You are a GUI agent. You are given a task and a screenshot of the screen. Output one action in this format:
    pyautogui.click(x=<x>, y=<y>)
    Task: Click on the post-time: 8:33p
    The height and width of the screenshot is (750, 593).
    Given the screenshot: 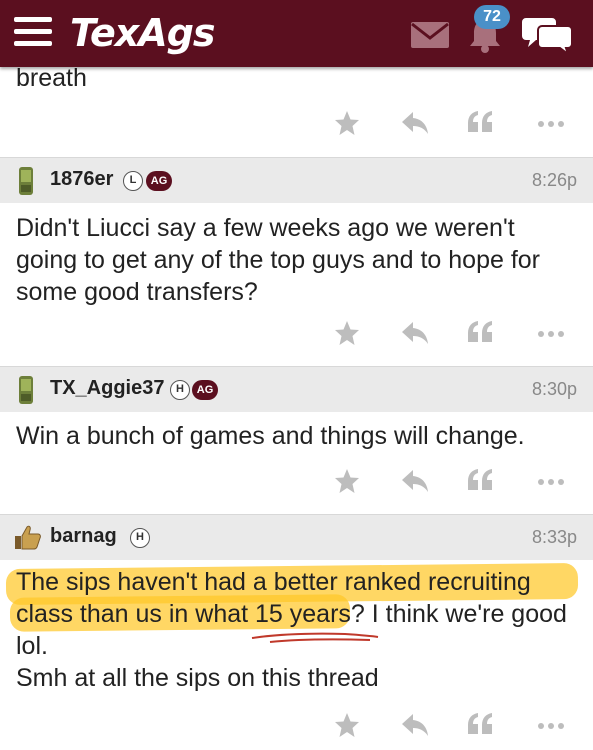 What is the action you would take?
    pyautogui.click(x=554, y=537)
    